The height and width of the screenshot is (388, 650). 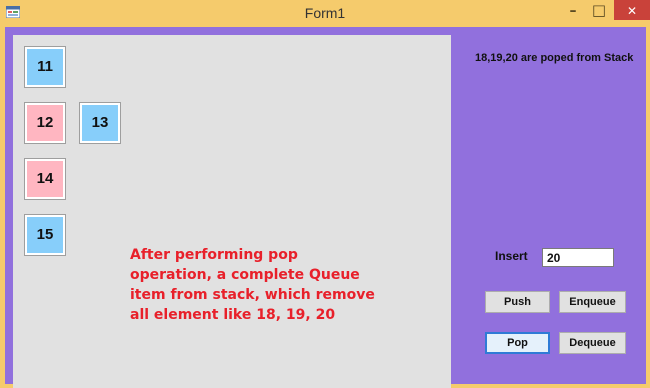 What do you see at coordinates (517, 343) in the screenshot?
I see `pop-button: Pop` at bounding box center [517, 343].